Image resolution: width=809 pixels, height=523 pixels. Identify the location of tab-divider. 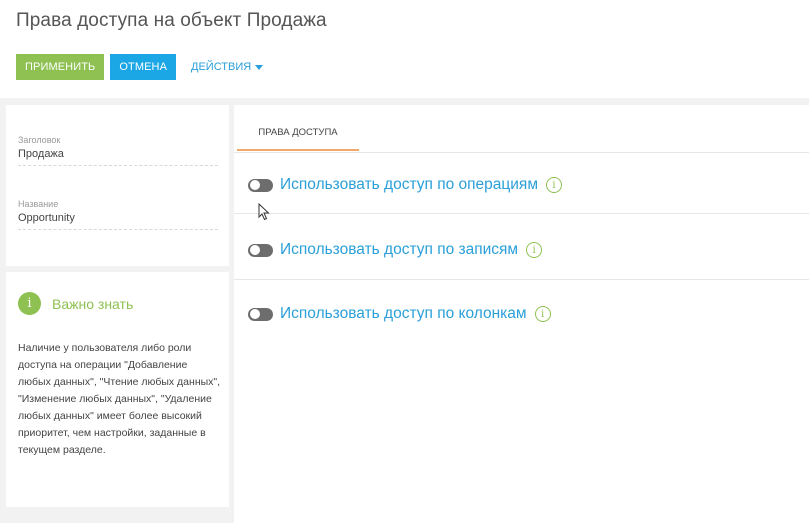
(521, 152).